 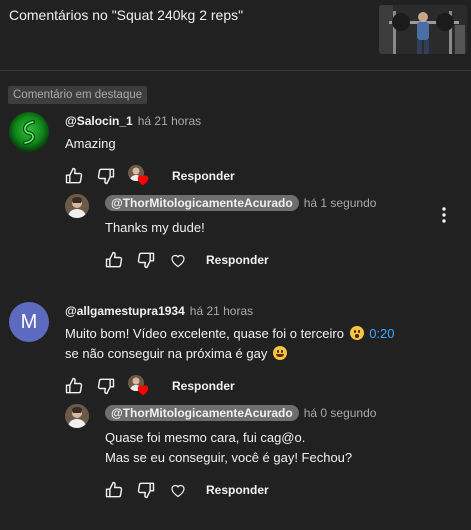 I want to click on reply-meta: @ThorMitologicamenteAcurado há 1 segundo, so click(x=240, y=203).